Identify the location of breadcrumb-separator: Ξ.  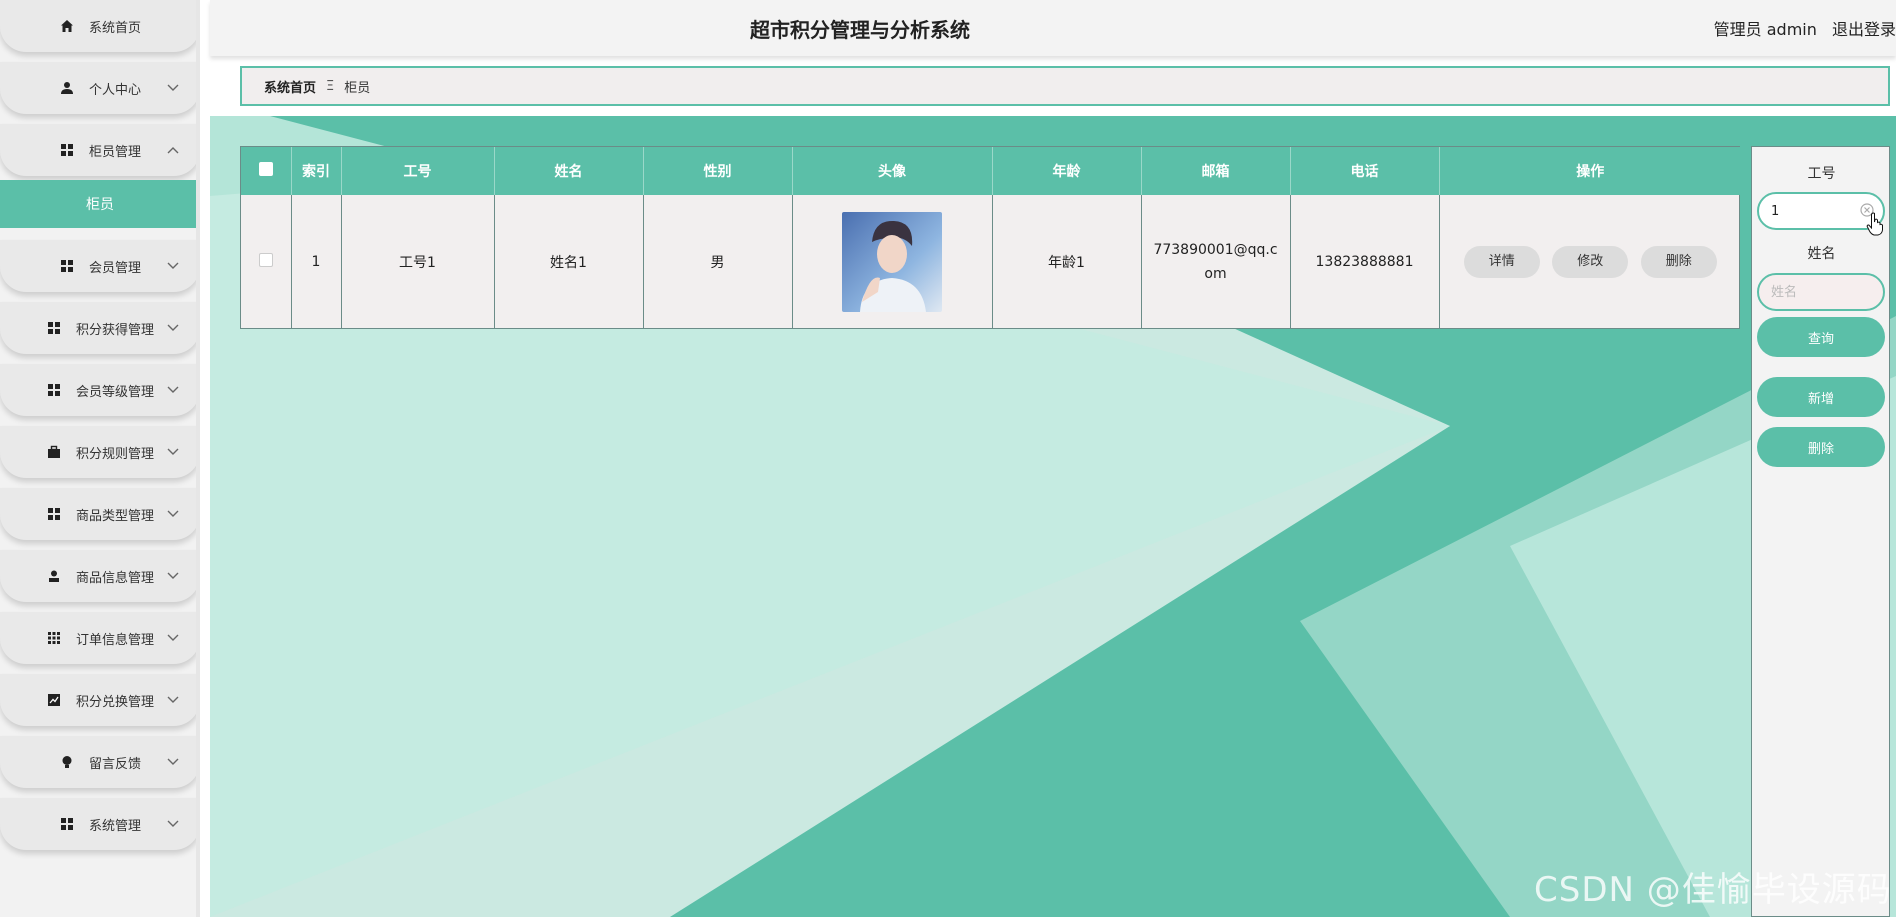
(330, 86).